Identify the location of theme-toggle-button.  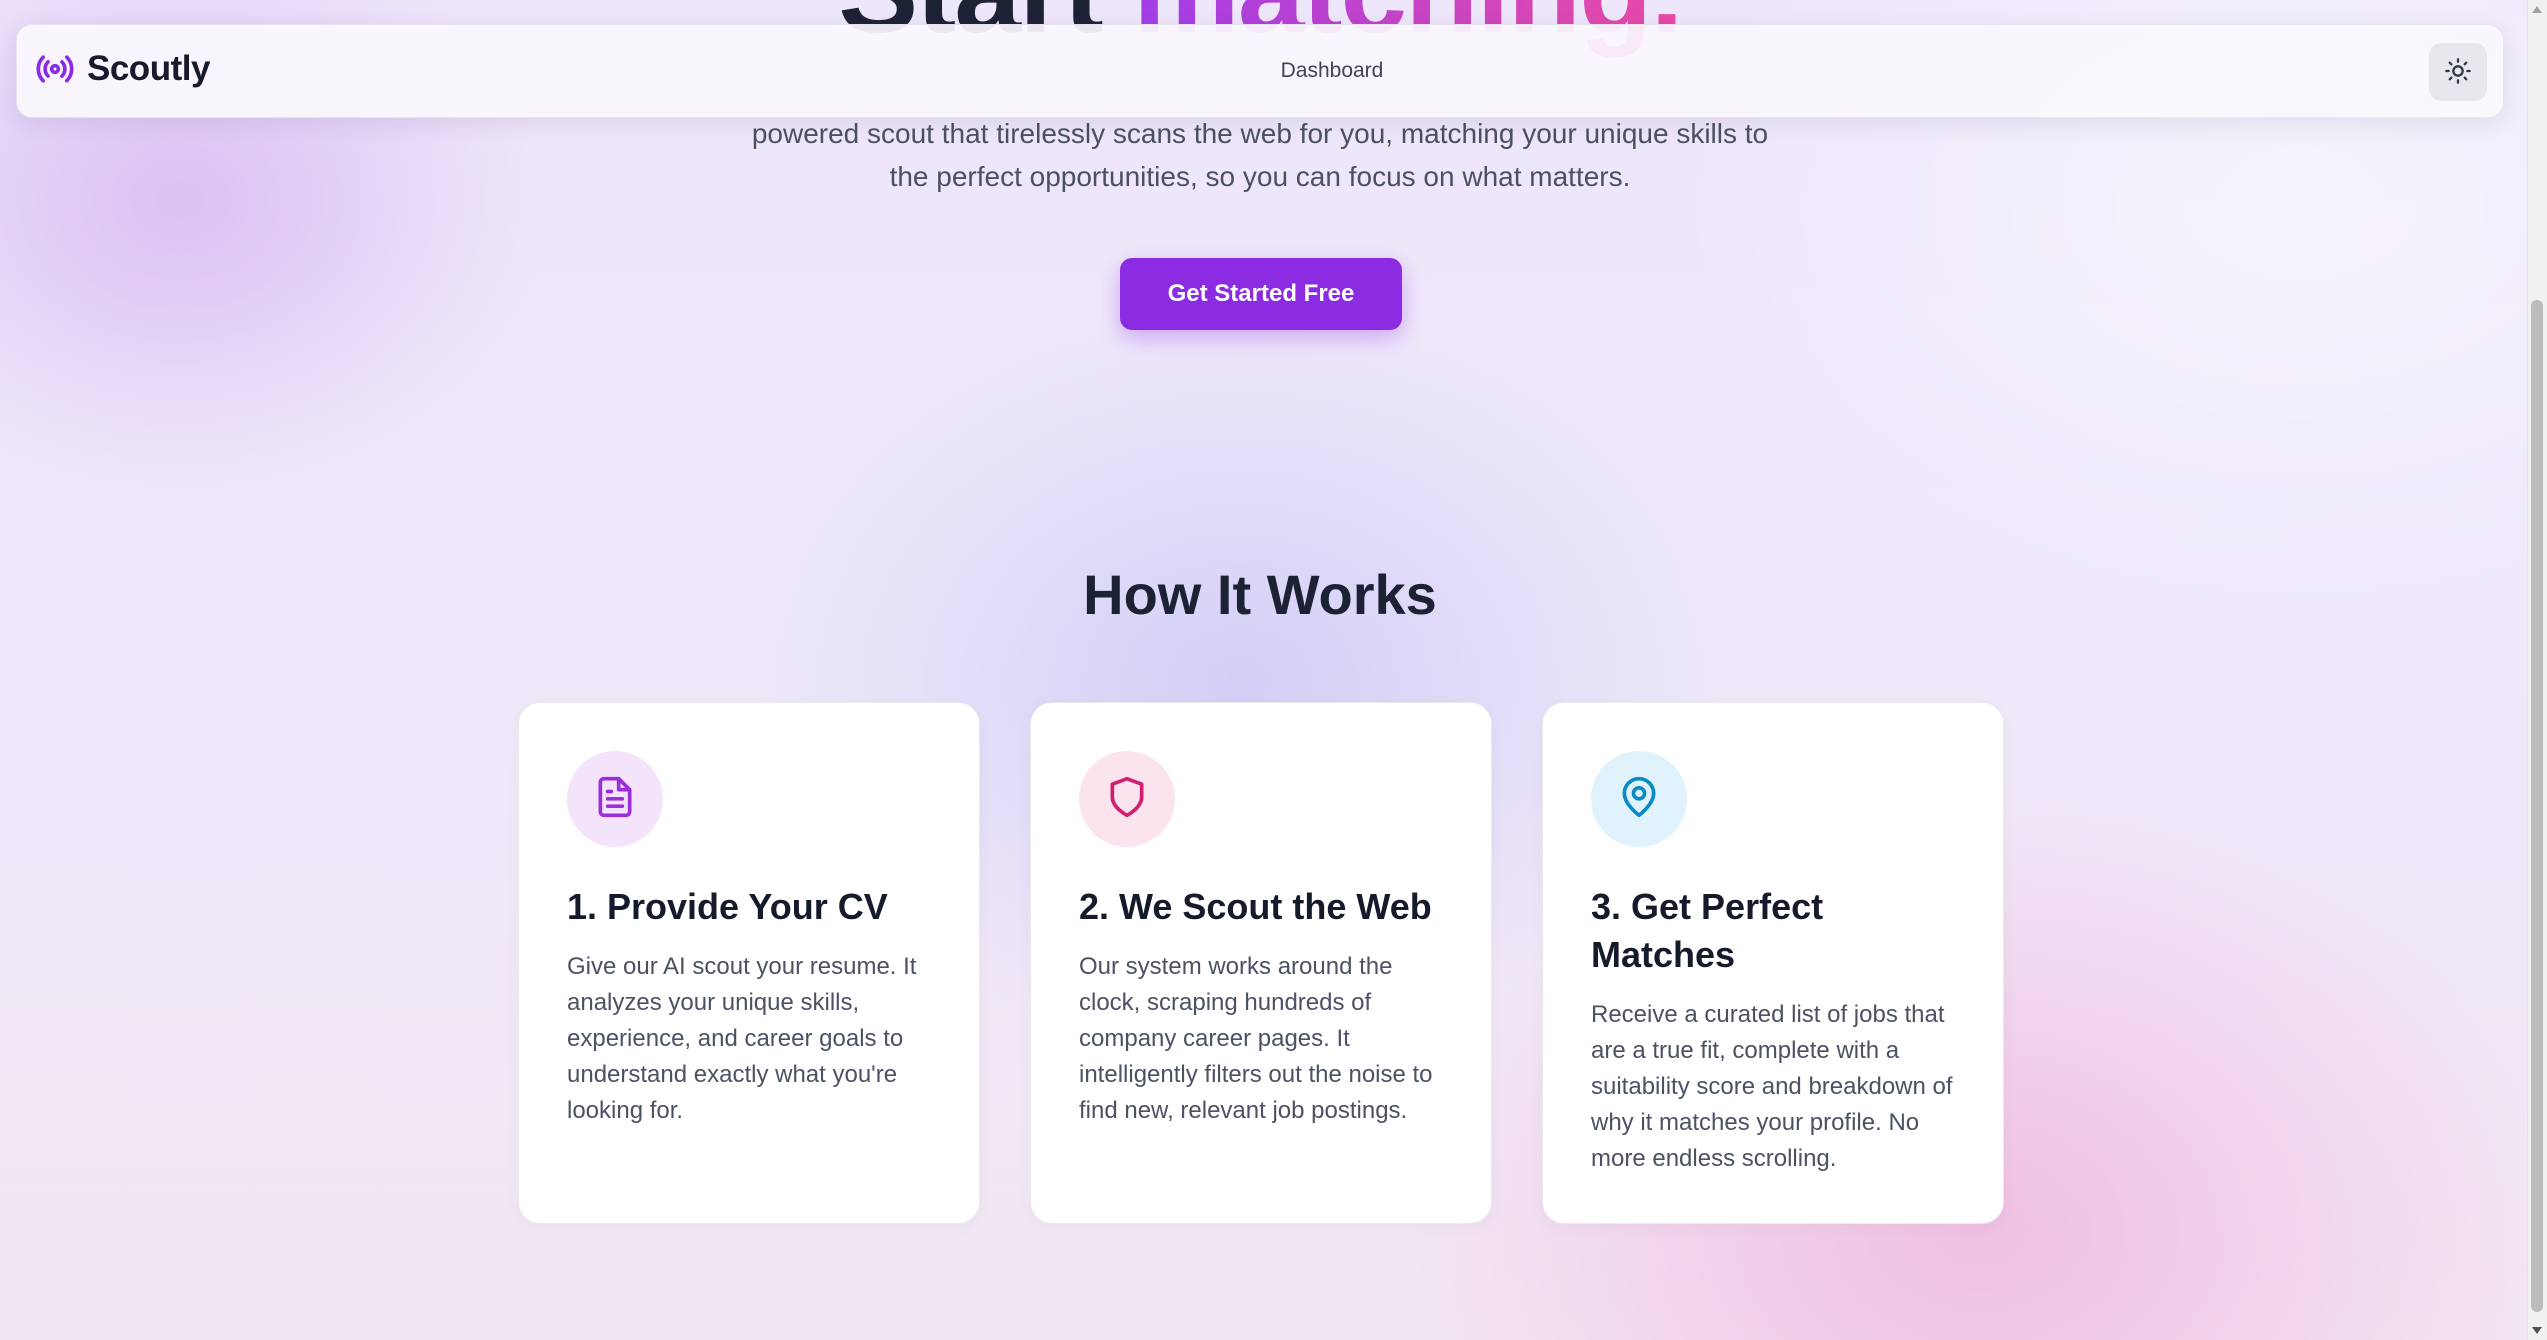
(2458, 72).